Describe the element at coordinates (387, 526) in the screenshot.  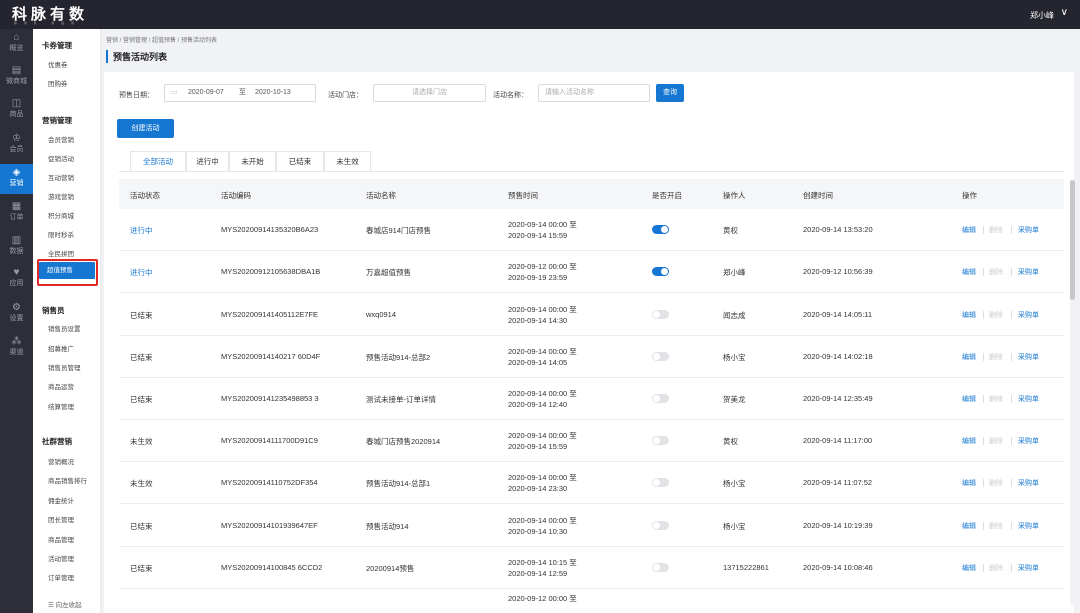
I see `name-cell: 预售活动914` at that location.